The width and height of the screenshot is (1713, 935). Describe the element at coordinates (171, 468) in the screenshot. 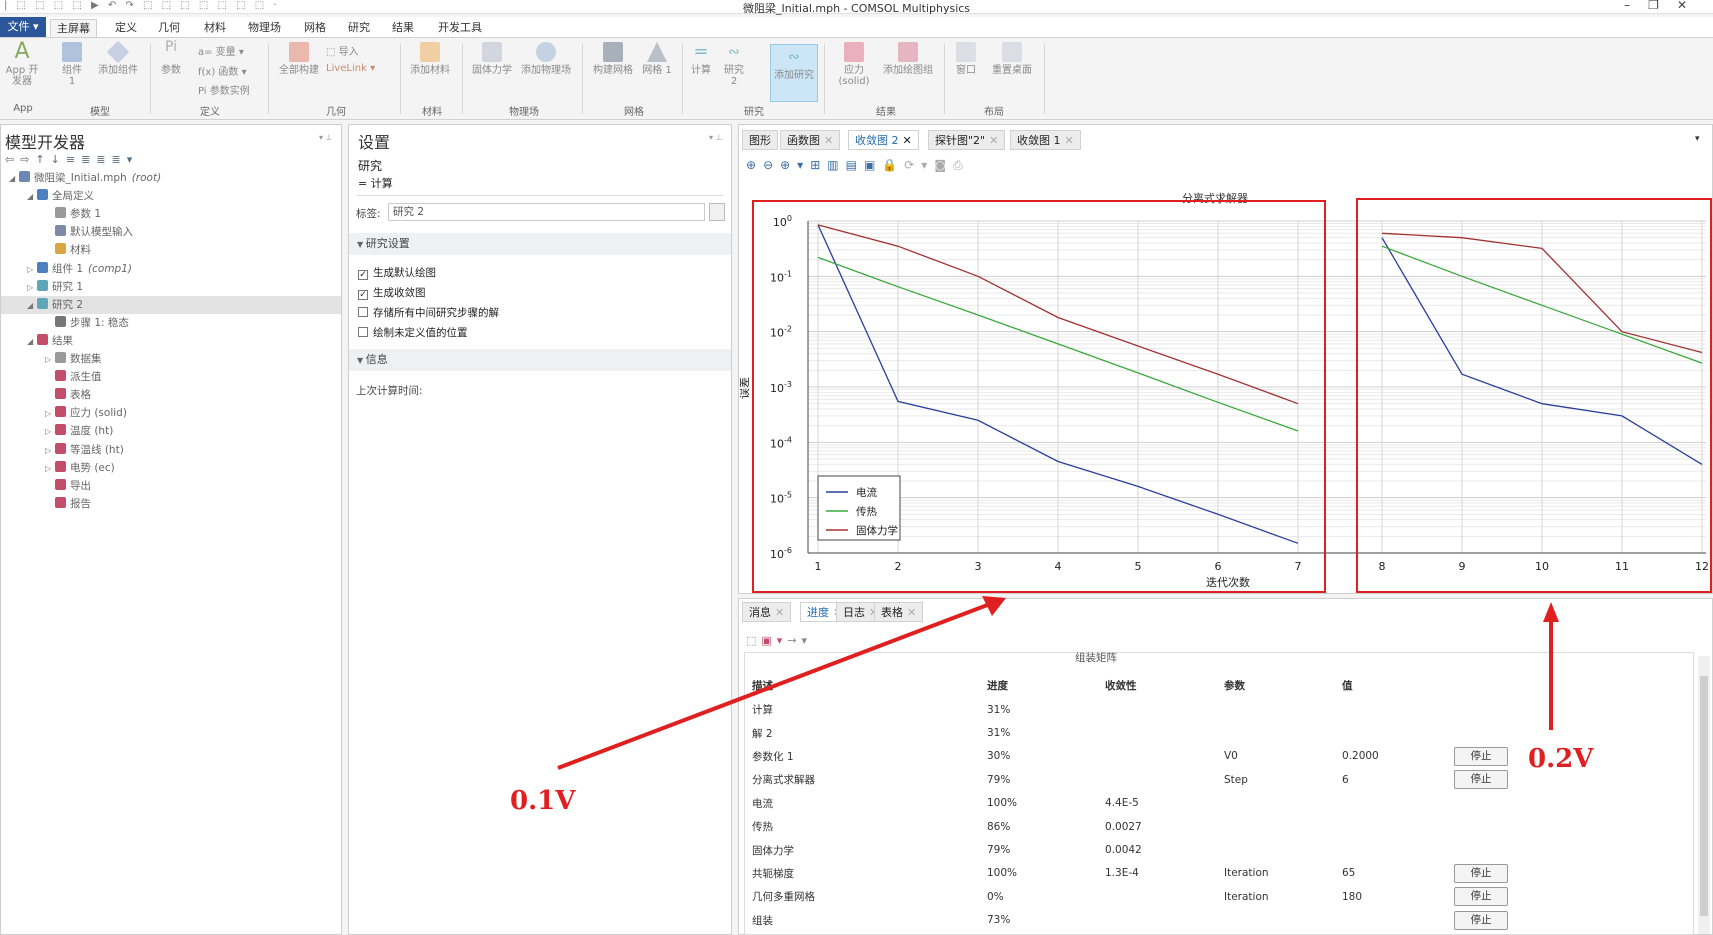

I see `tree-item: ▷ 电势 (ec)` at that location.